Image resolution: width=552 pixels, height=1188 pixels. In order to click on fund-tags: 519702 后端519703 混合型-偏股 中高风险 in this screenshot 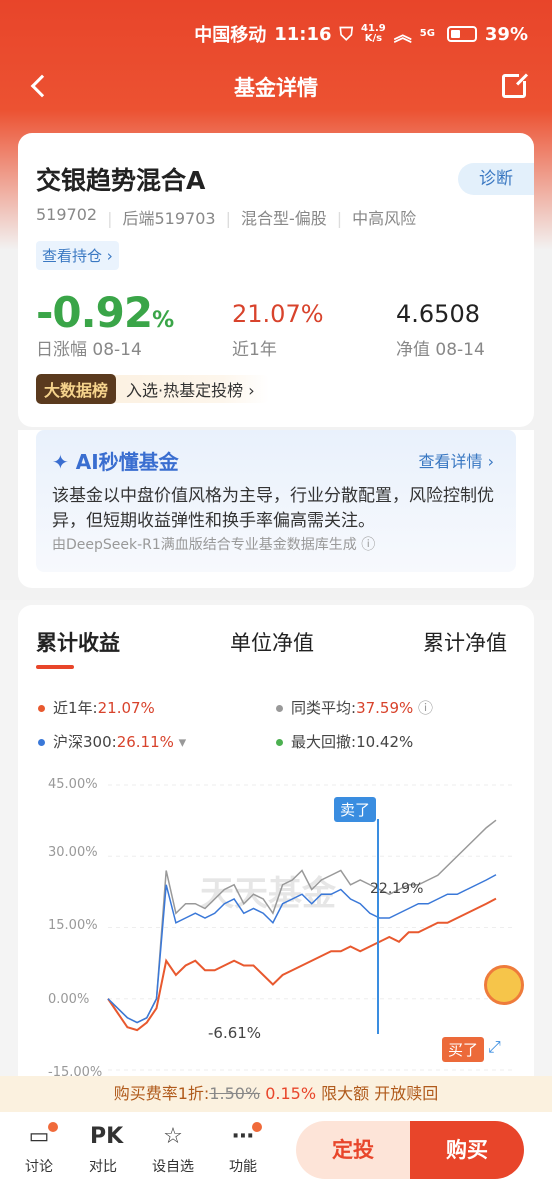, I will do `click(226, 217)`.